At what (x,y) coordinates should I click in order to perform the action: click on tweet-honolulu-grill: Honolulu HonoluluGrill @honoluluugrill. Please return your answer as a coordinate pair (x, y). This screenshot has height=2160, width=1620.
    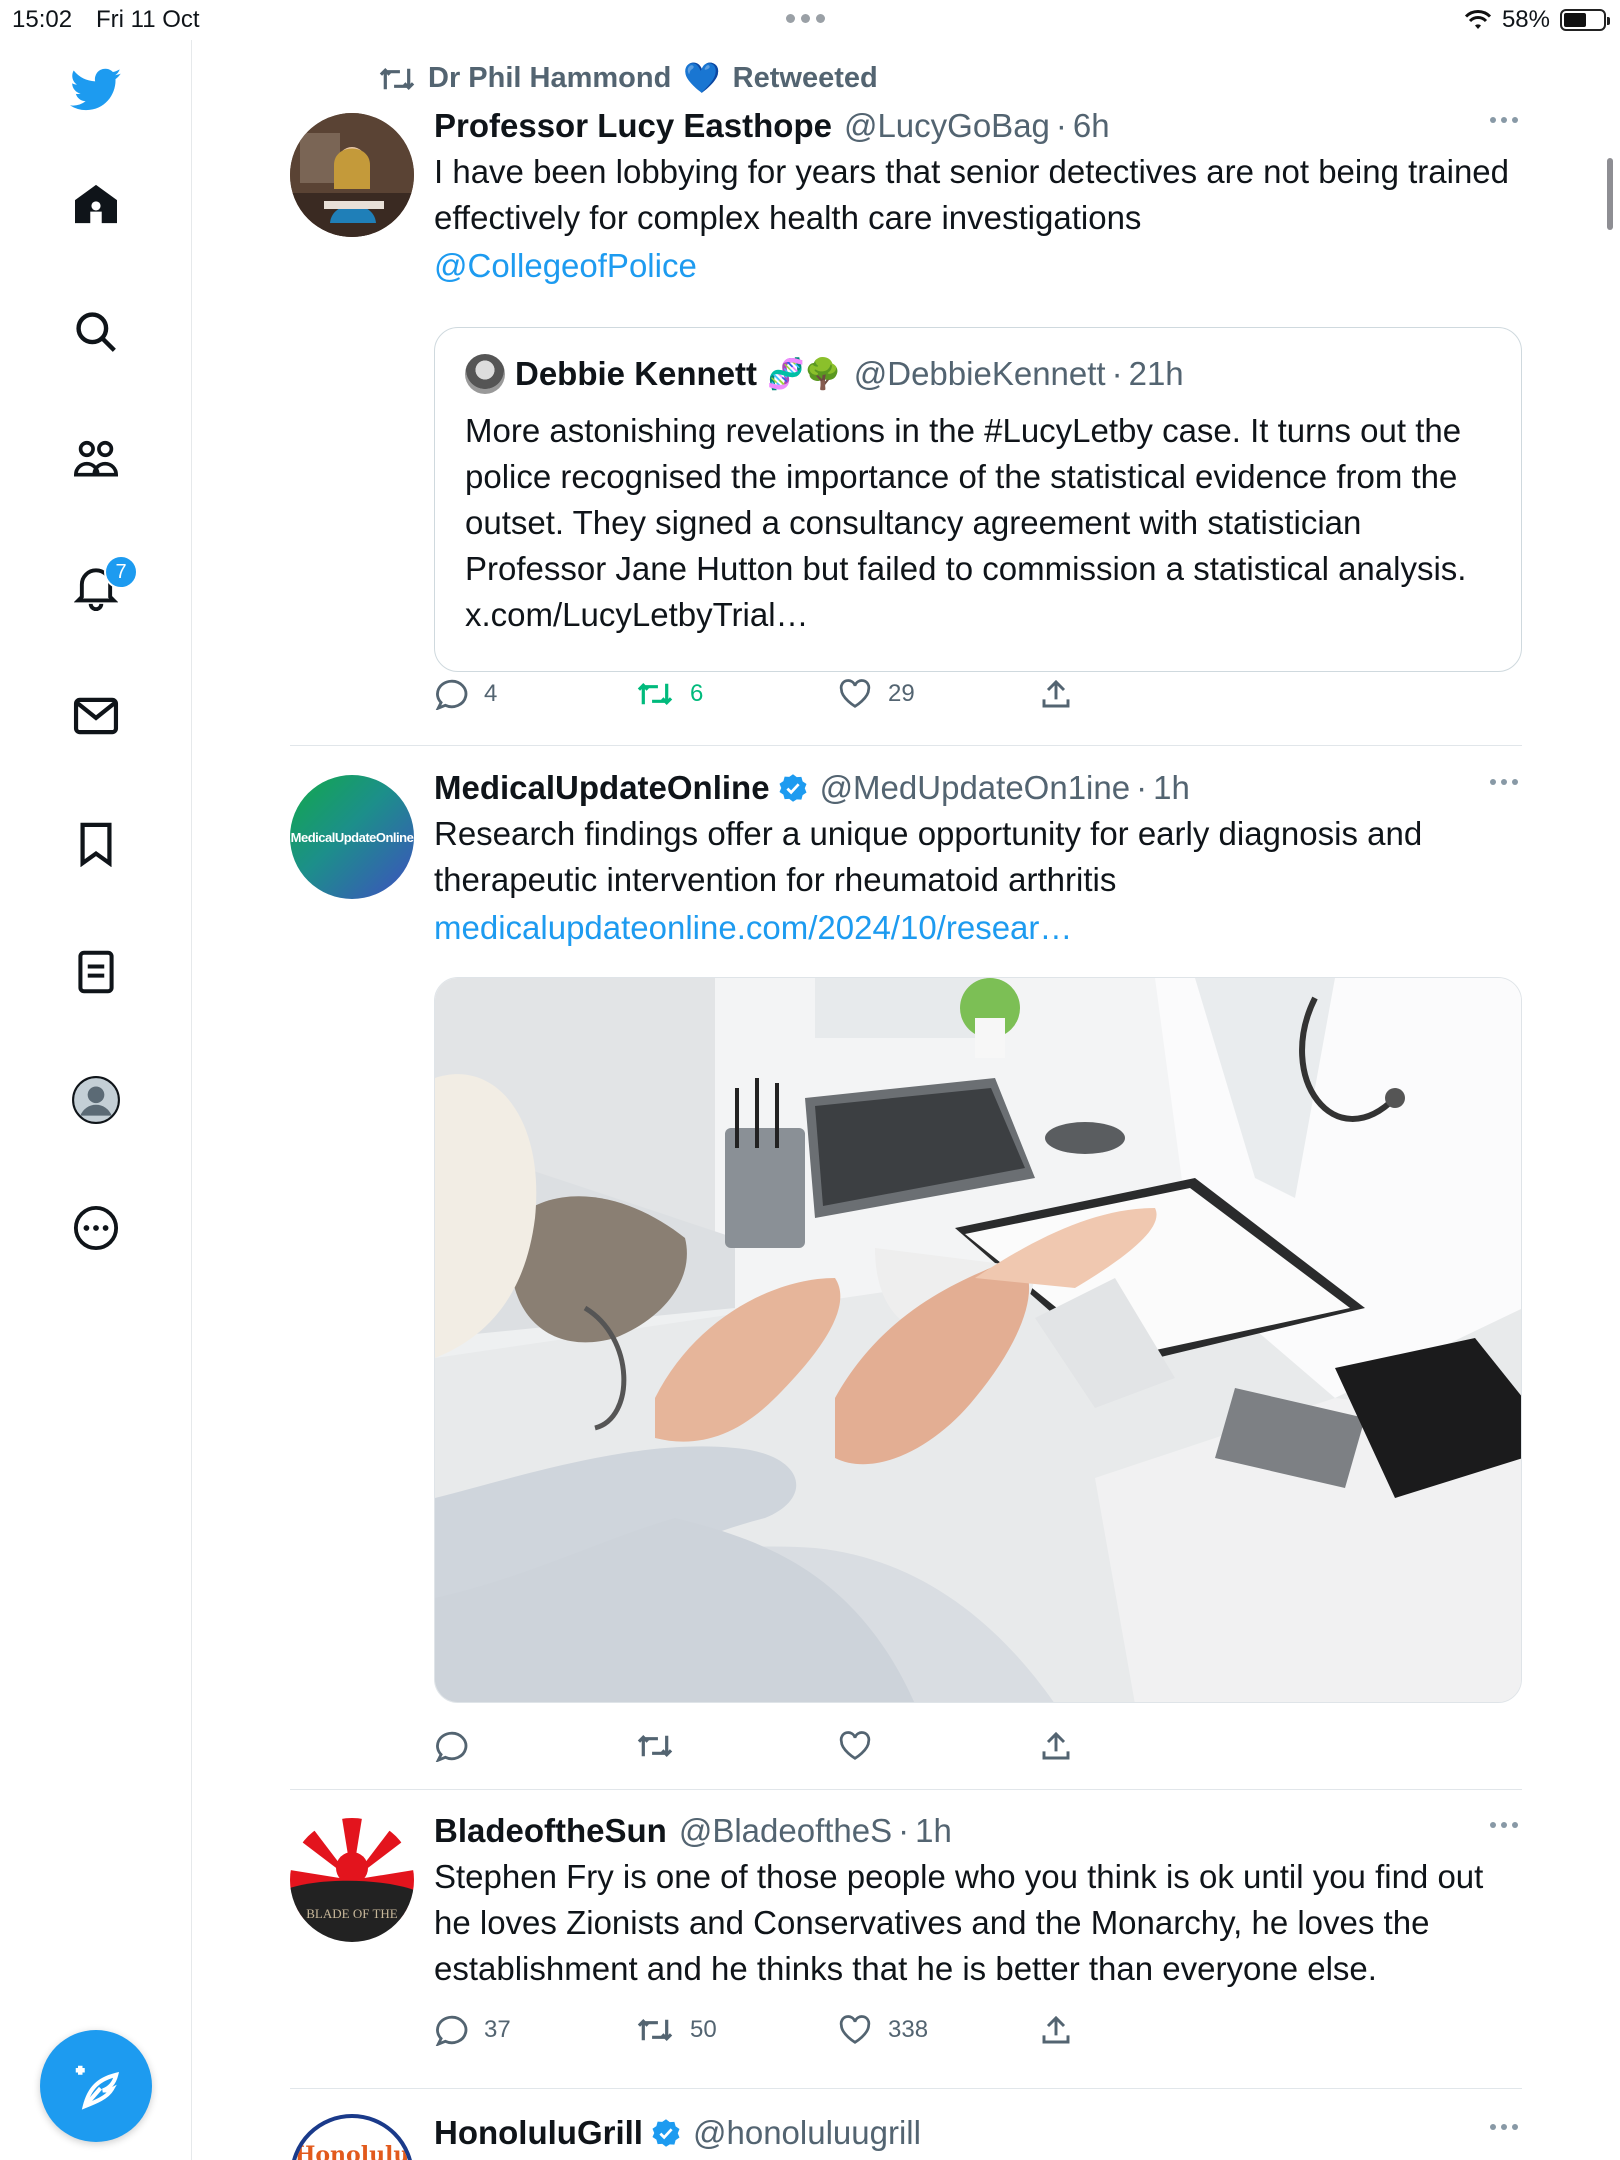
    Looking at the image, I should click on (906, 2136).